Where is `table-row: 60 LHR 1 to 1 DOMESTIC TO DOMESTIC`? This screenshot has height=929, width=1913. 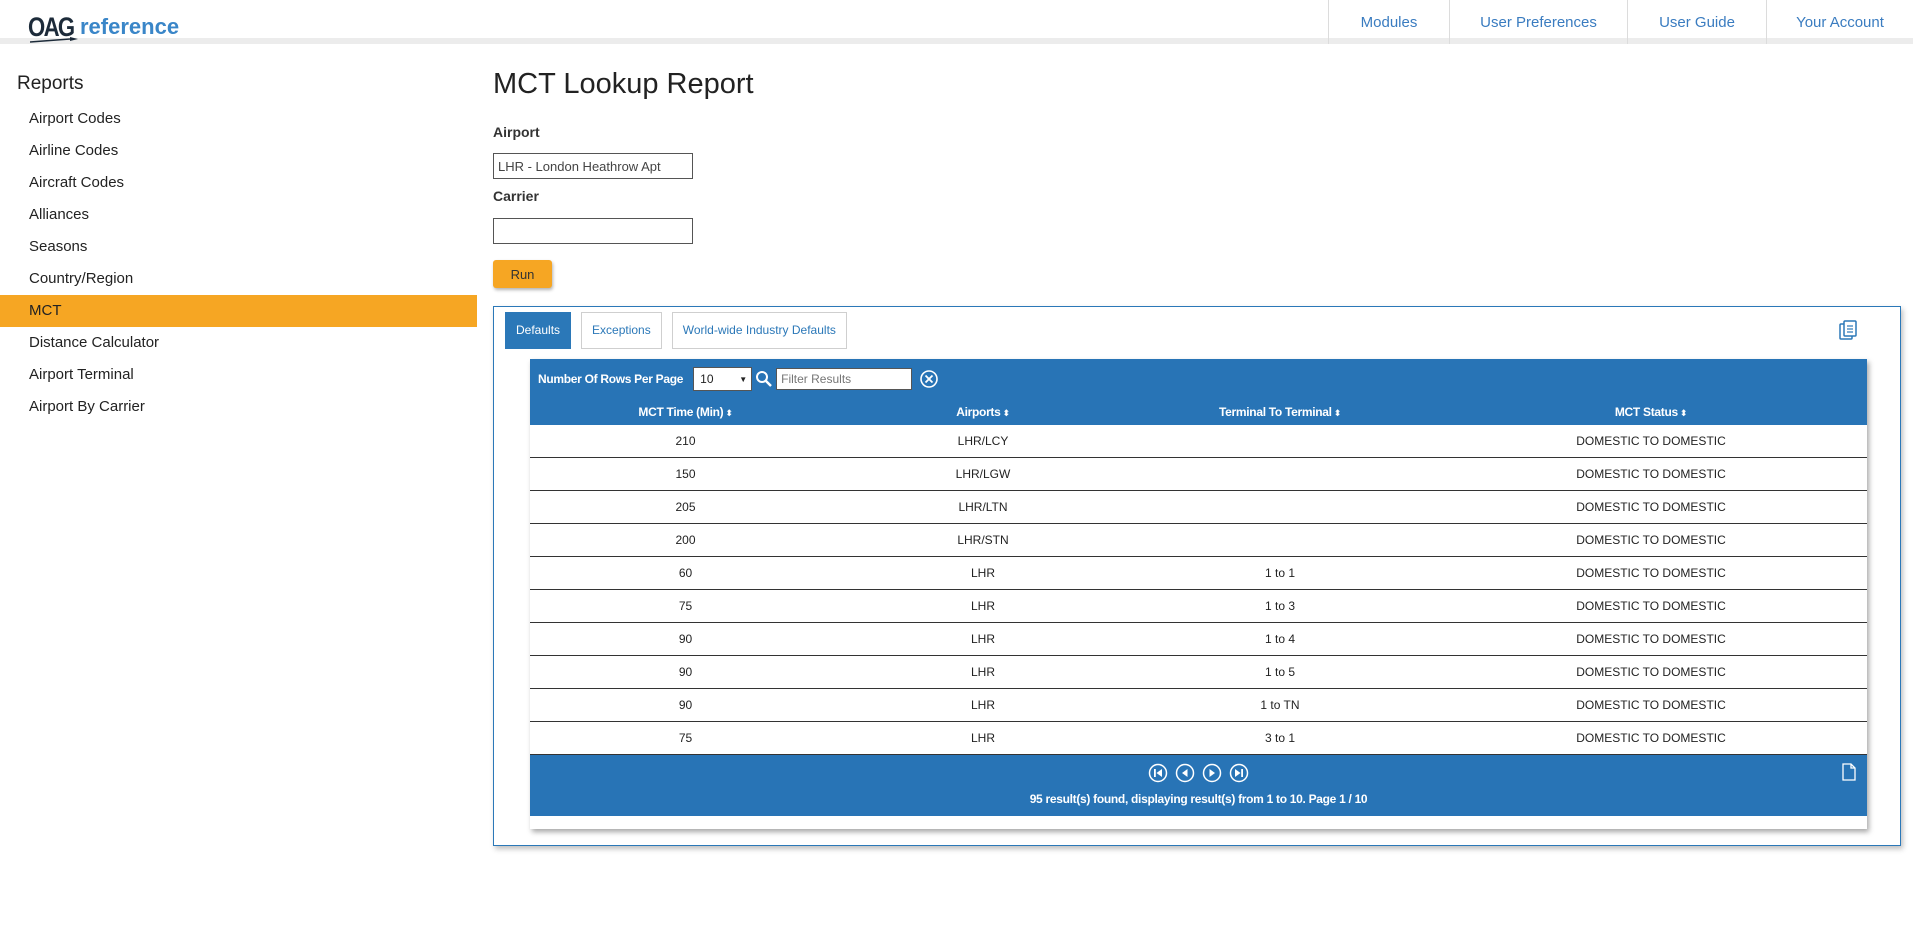
table-row: 60 LHR 1 to 1 DOMESTIC TO DOMESTIC is located at coordinates (1198, 573).